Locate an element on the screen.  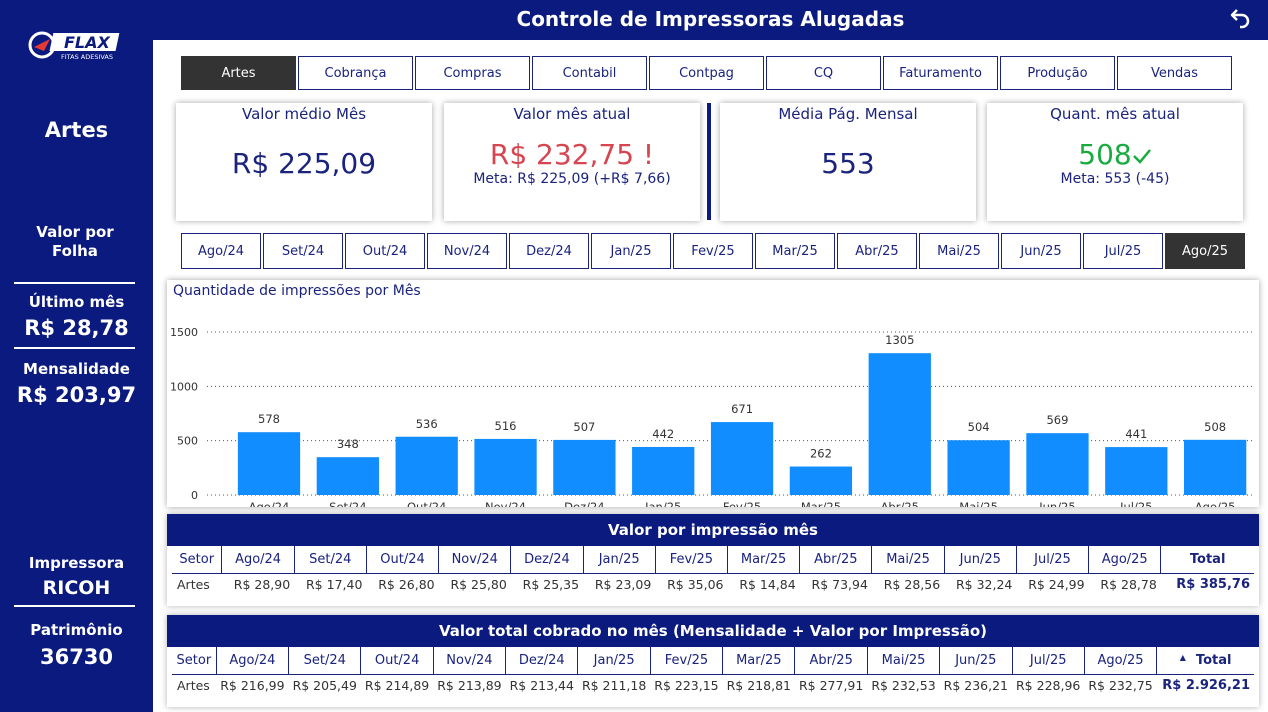
table-valor-impressao-title: Valor por impressão mês is located at coordinates (713, 530).